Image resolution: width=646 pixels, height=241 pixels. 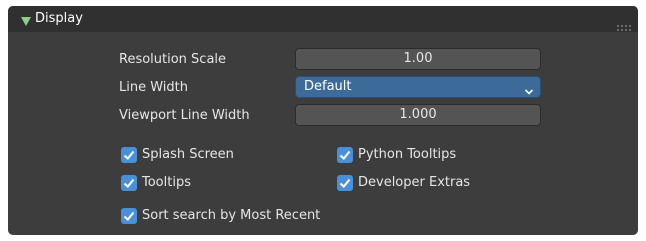 What do you see at coordinates (328, 86) in the screenshot?
I see `line-width-value: Default` at bounding box center [328, 86].